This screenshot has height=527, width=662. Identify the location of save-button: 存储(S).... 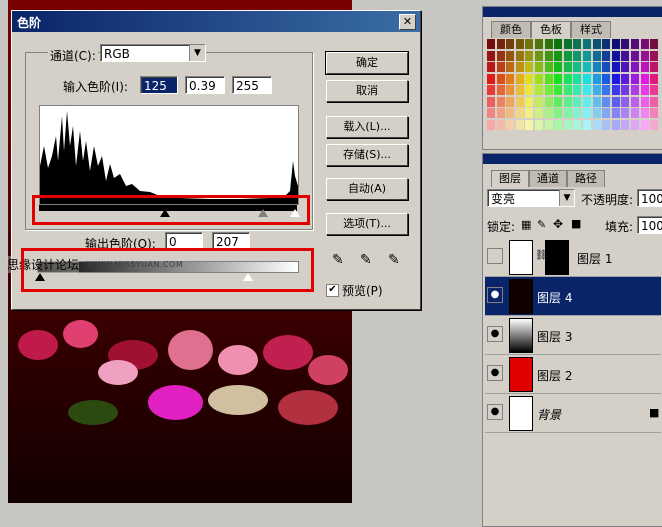
(367, 155).